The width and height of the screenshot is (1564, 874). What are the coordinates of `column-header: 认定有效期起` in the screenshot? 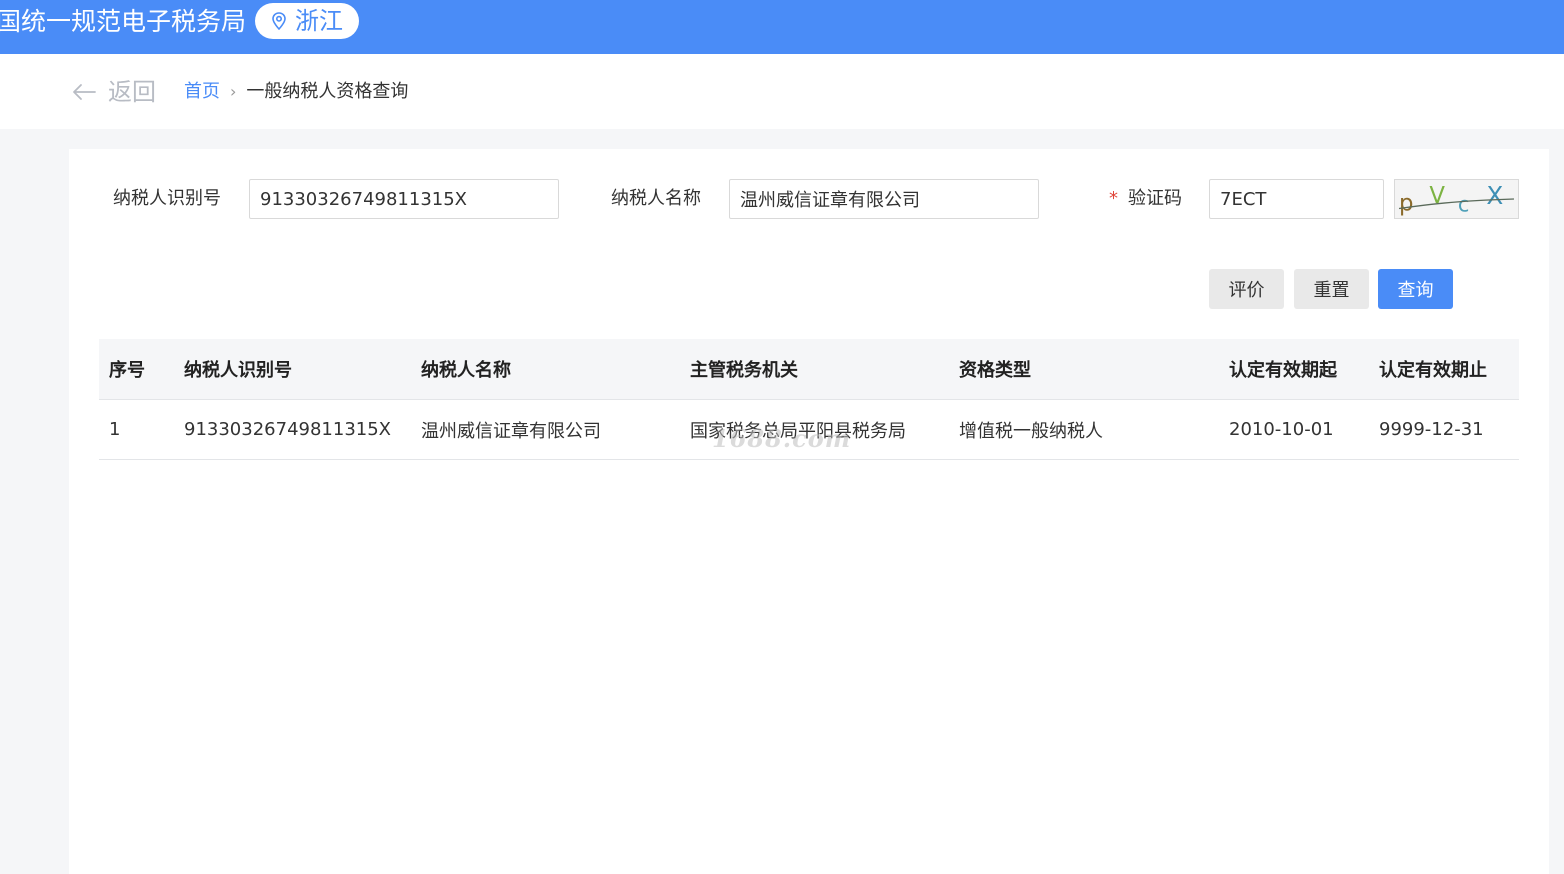 It's located at (1283, 370).